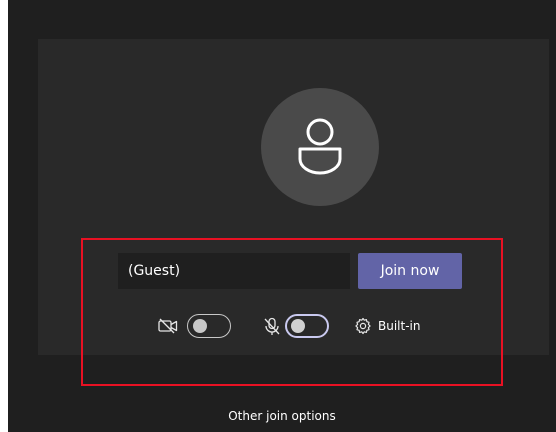 This screenshot has height=432, width=556. I want to click on person-icon, so click(320, 146).